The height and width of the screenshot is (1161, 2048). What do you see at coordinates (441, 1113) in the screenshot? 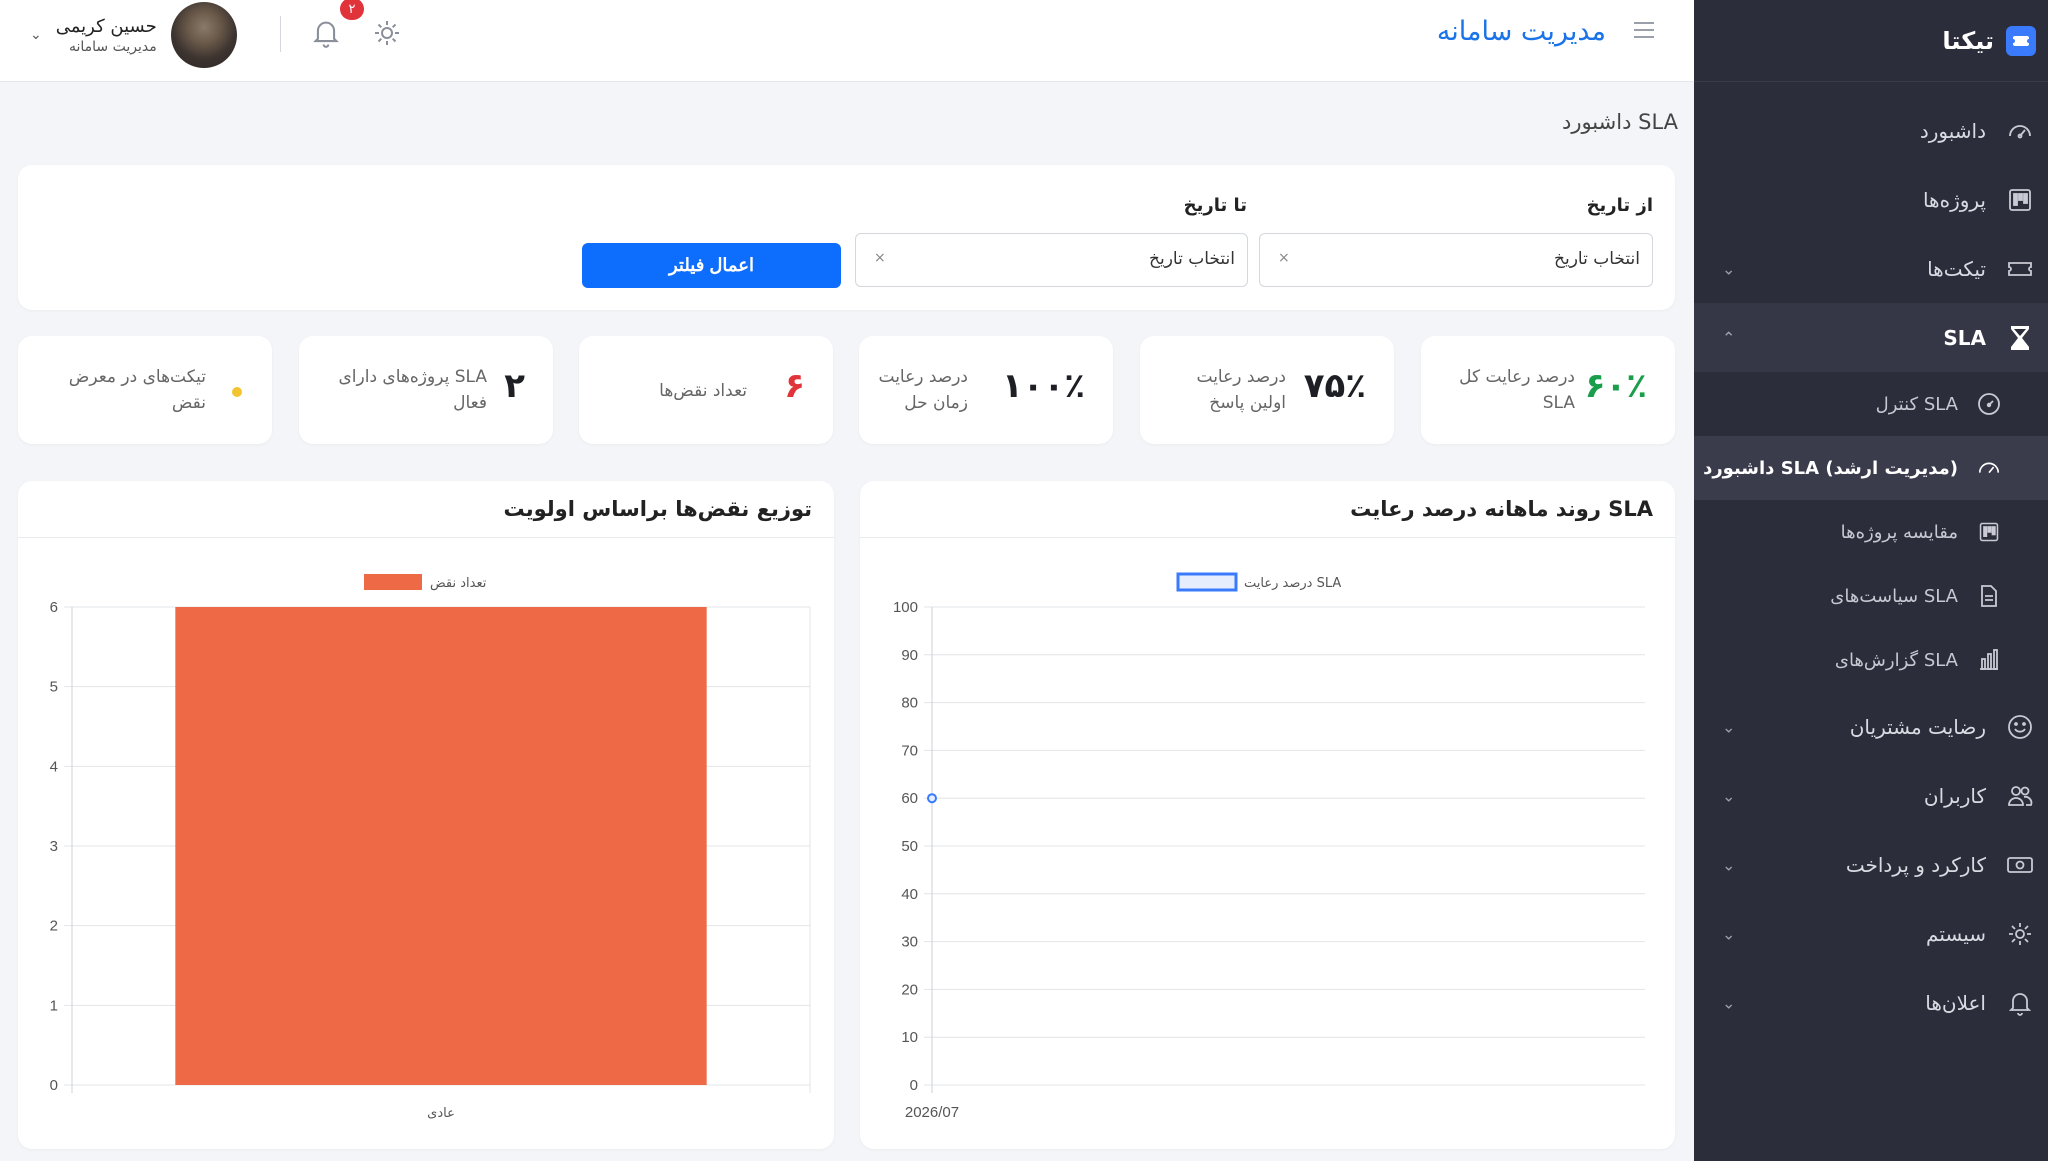
I see `x-tick-label: عادی` at bounding box center [441, 1113].